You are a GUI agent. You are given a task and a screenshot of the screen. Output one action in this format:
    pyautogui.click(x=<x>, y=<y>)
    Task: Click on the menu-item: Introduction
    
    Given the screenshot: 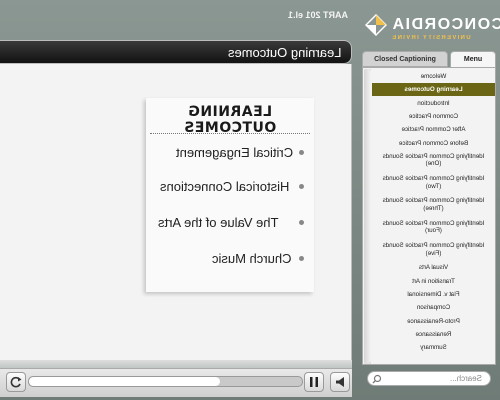 What is the action you would take?
    pyautogui.click(x=433, y=103)
    